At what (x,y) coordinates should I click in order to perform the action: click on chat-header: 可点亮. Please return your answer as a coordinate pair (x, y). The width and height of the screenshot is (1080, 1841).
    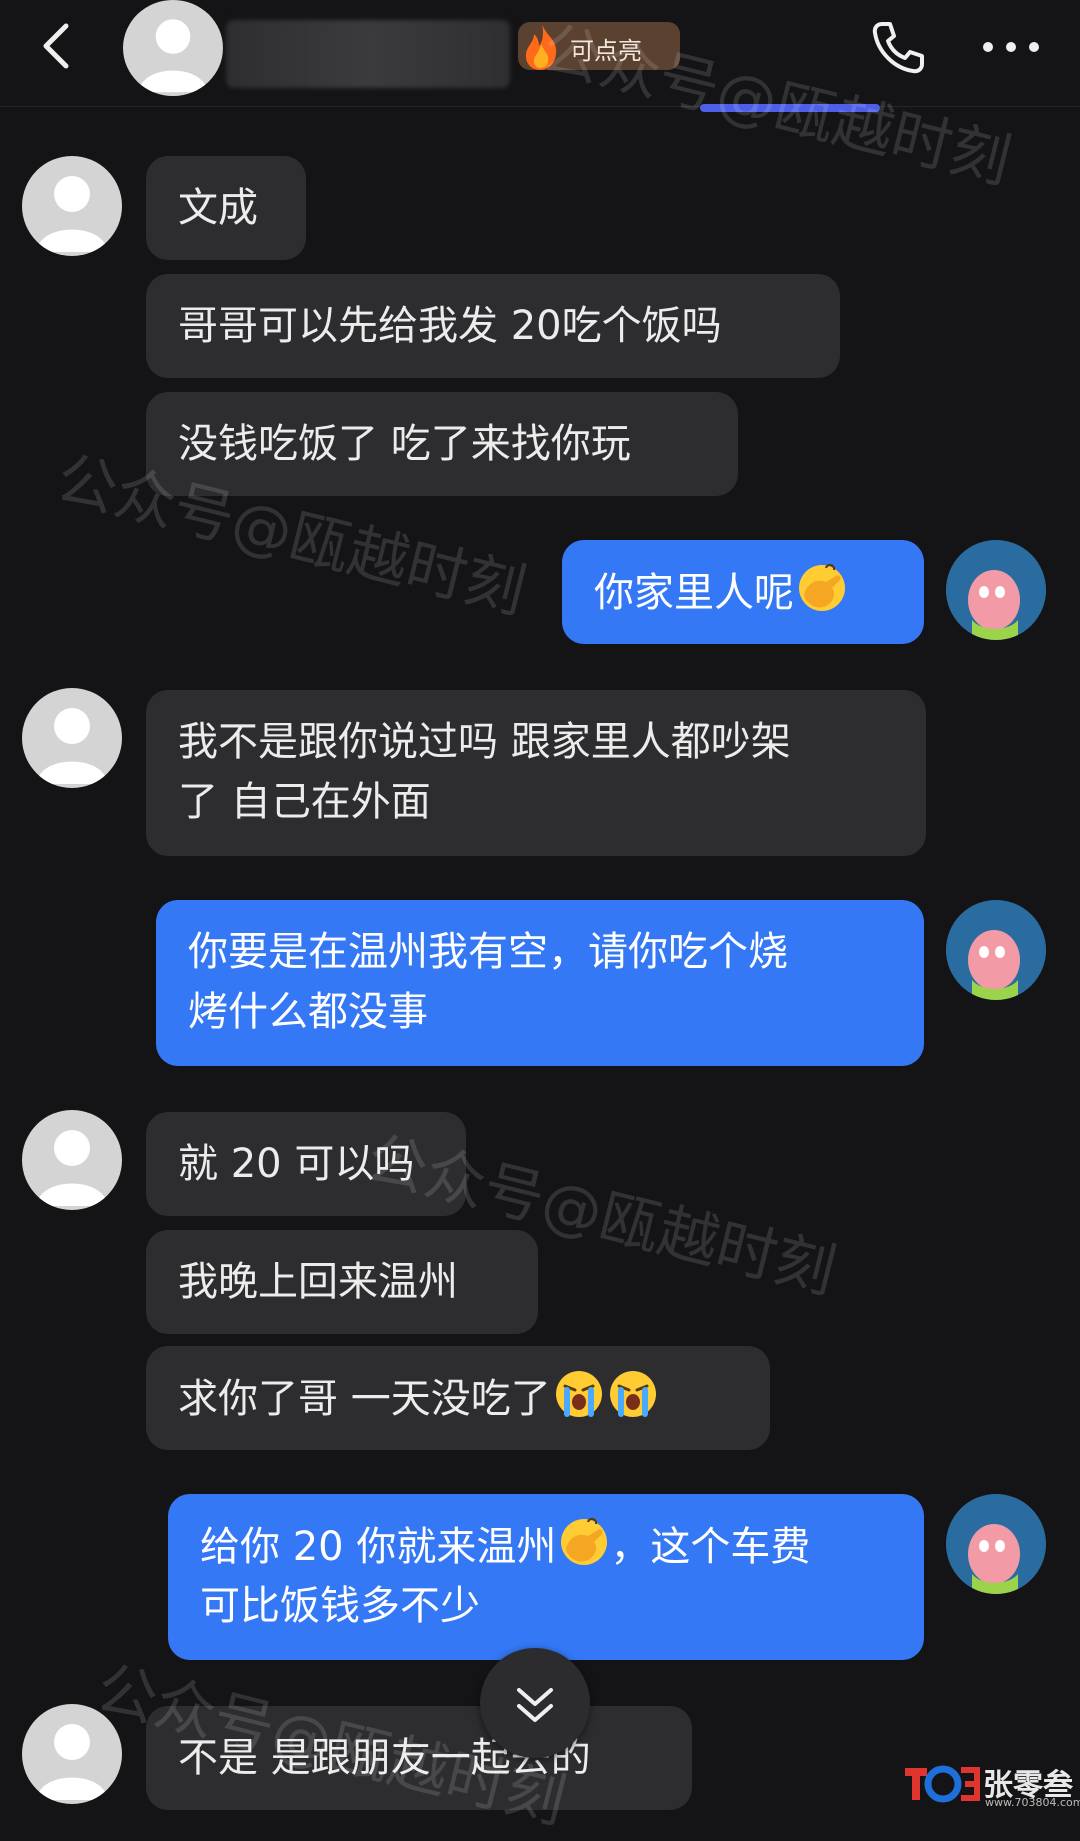
    Looking at the image, I should click on (540, 53).